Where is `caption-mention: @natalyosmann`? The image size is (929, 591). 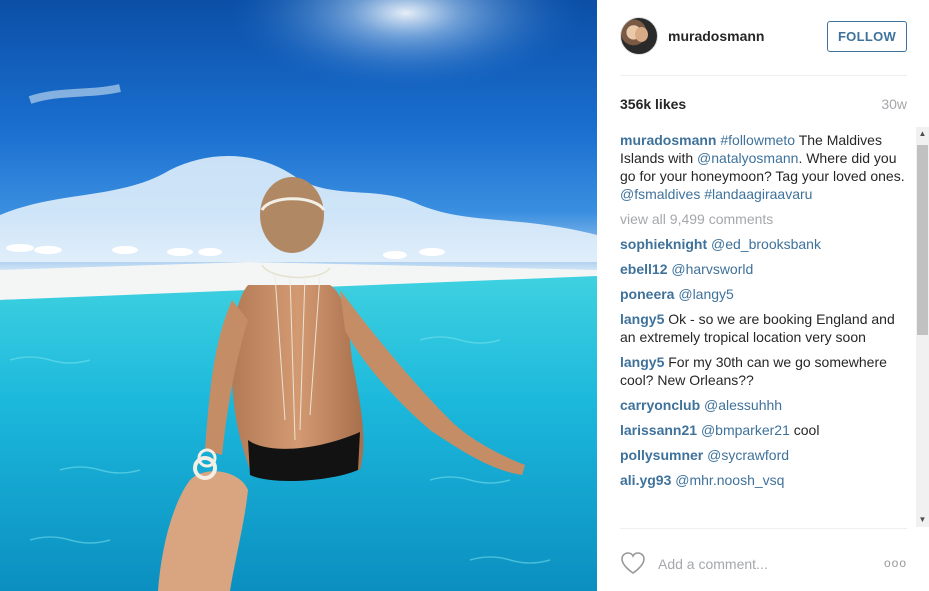 caption-mention: @natalyosmann is located at coordinates (747, 158).